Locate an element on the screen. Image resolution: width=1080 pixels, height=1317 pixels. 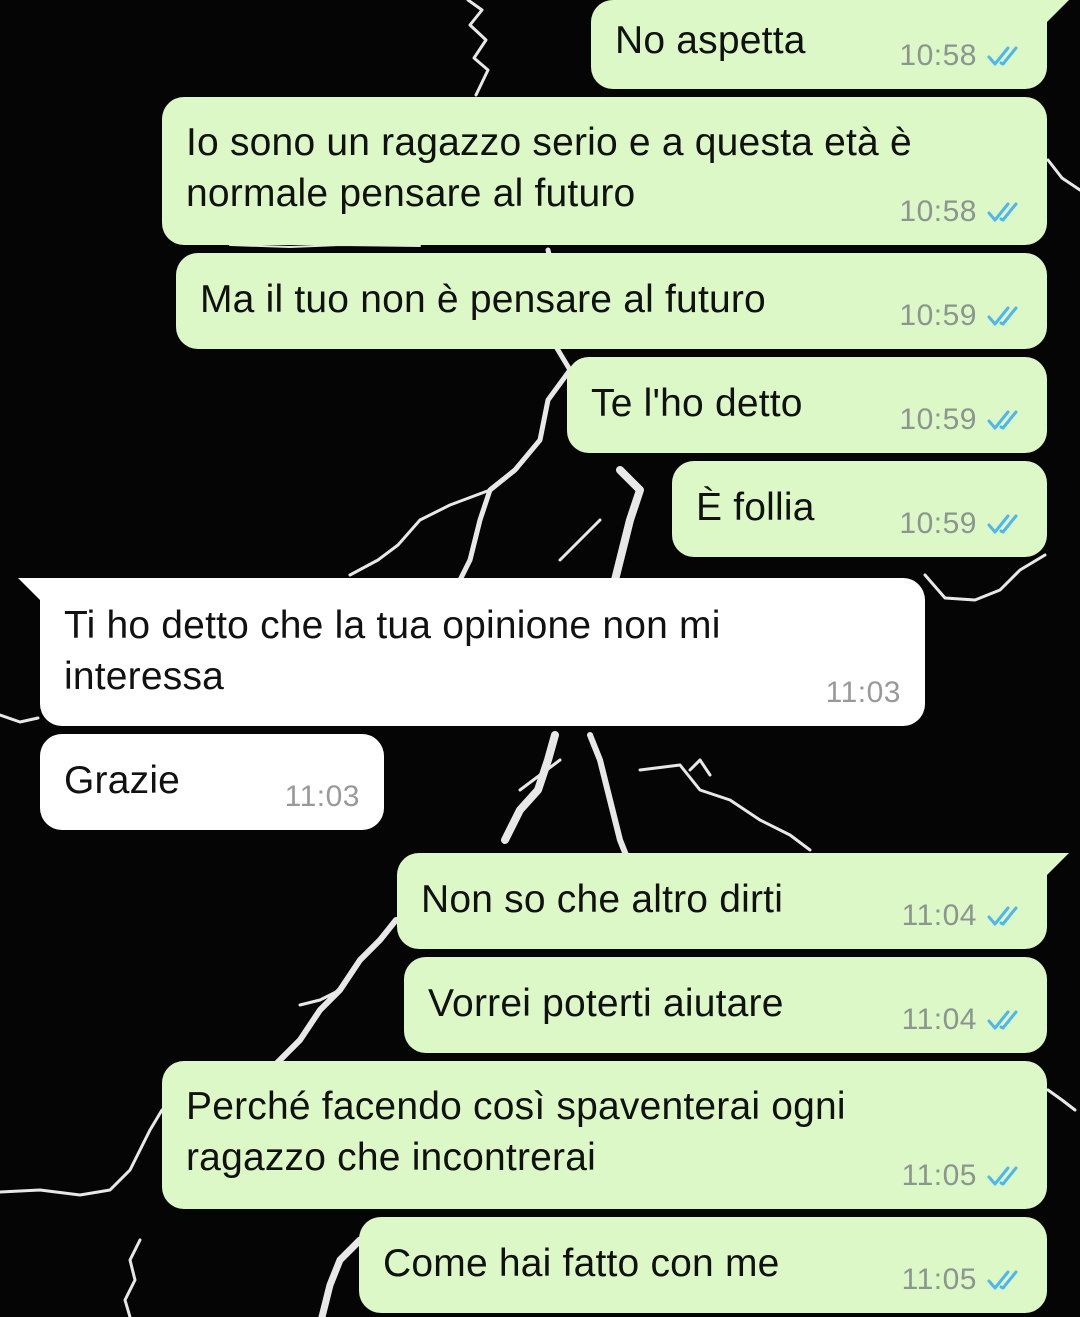
message-bubble-outgoing: È follia 10:59 is located at coordinates (859, 509).